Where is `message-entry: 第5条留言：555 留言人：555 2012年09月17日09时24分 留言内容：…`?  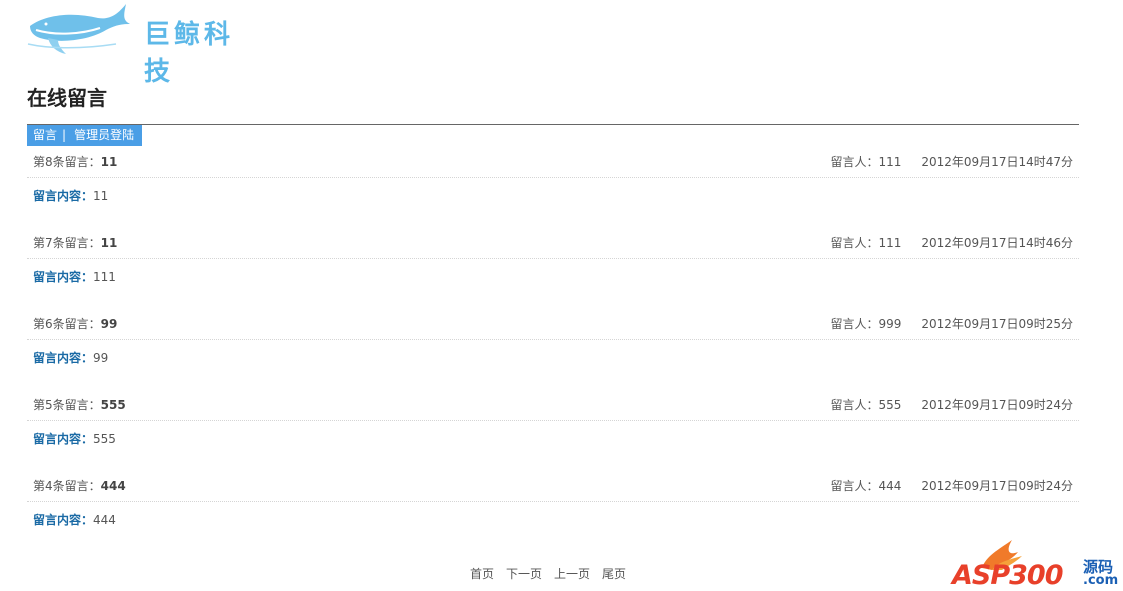
message-entry: 第5条留言：555 留言人：555 2012年09月17日09时24分 留言内容：… is located at coordinates (553, 430).